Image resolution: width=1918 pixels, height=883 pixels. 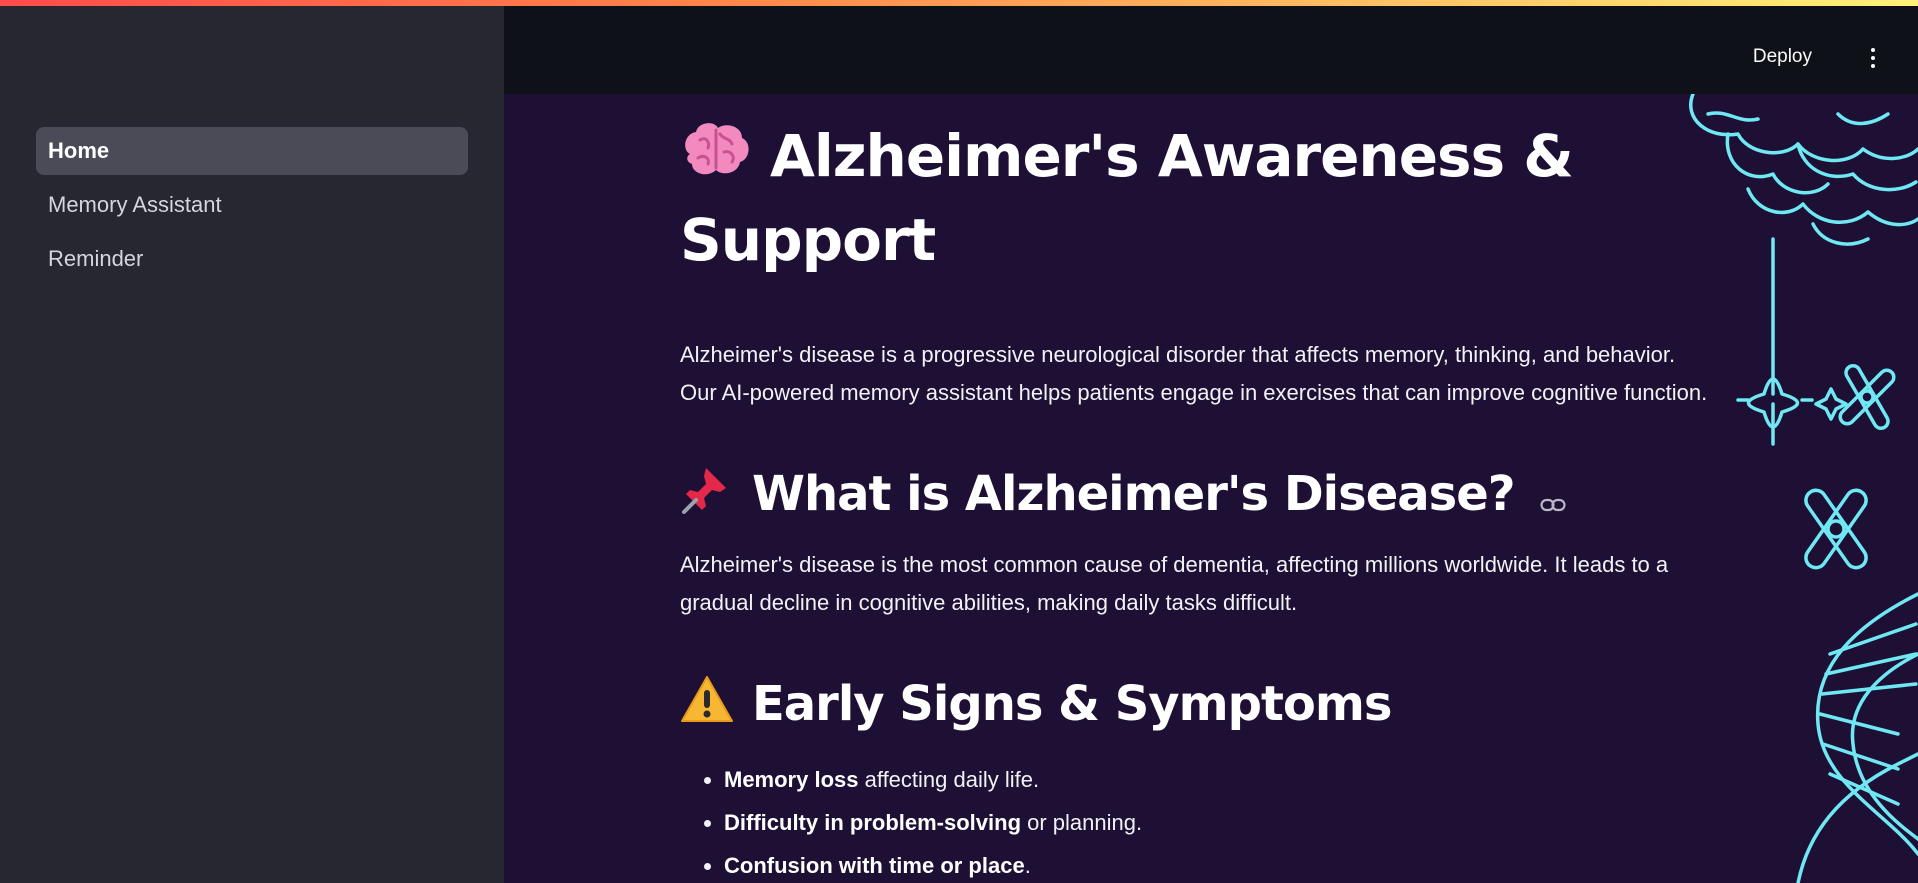 What do you see at coordinates (1553, 497) in the screenshot?
I see `anchor-link-icon` at bounding box center [1553, 497].